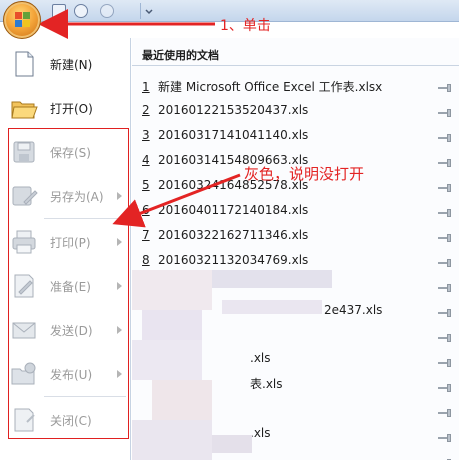 The width and height of the screenshot is (459, 460). What do you see at coordinates (71, 375) in the screenshot?
I see `publish-label: 发布(U)` at bounding box center [71, 375].